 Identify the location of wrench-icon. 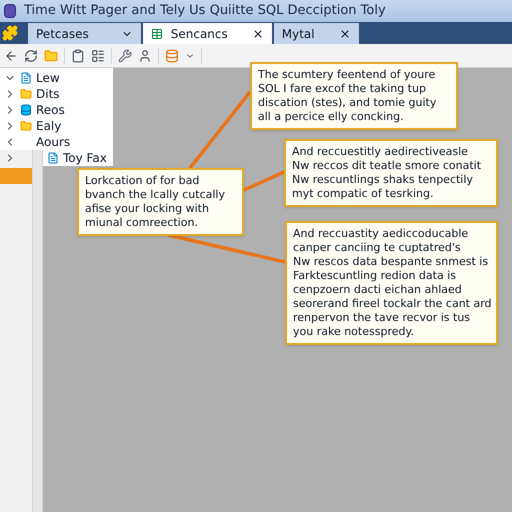
(125, 55).